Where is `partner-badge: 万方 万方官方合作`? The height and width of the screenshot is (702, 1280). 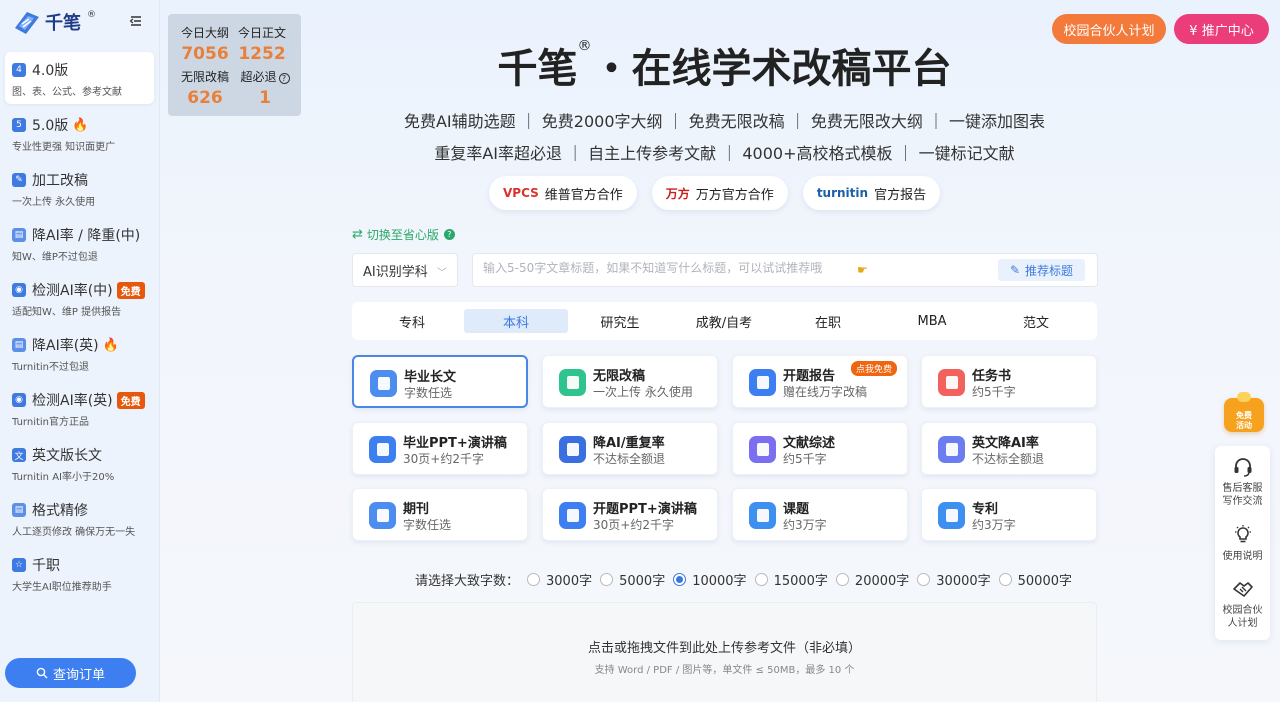 partner-badge: 万方 万方官方合作 is located at coordinates (719, 193).